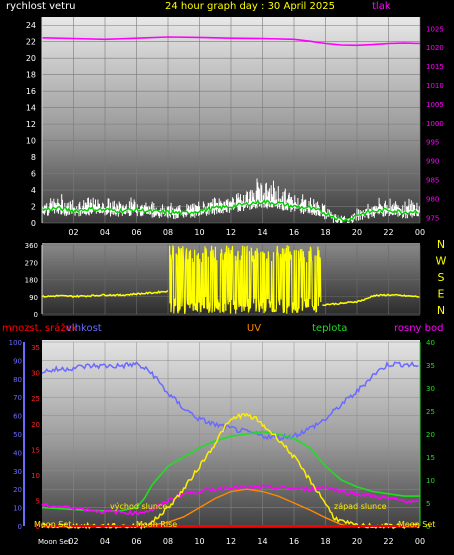 The image size is (454, 555). I want to click on pressure-tick-label: 1005, so click(435, 105).